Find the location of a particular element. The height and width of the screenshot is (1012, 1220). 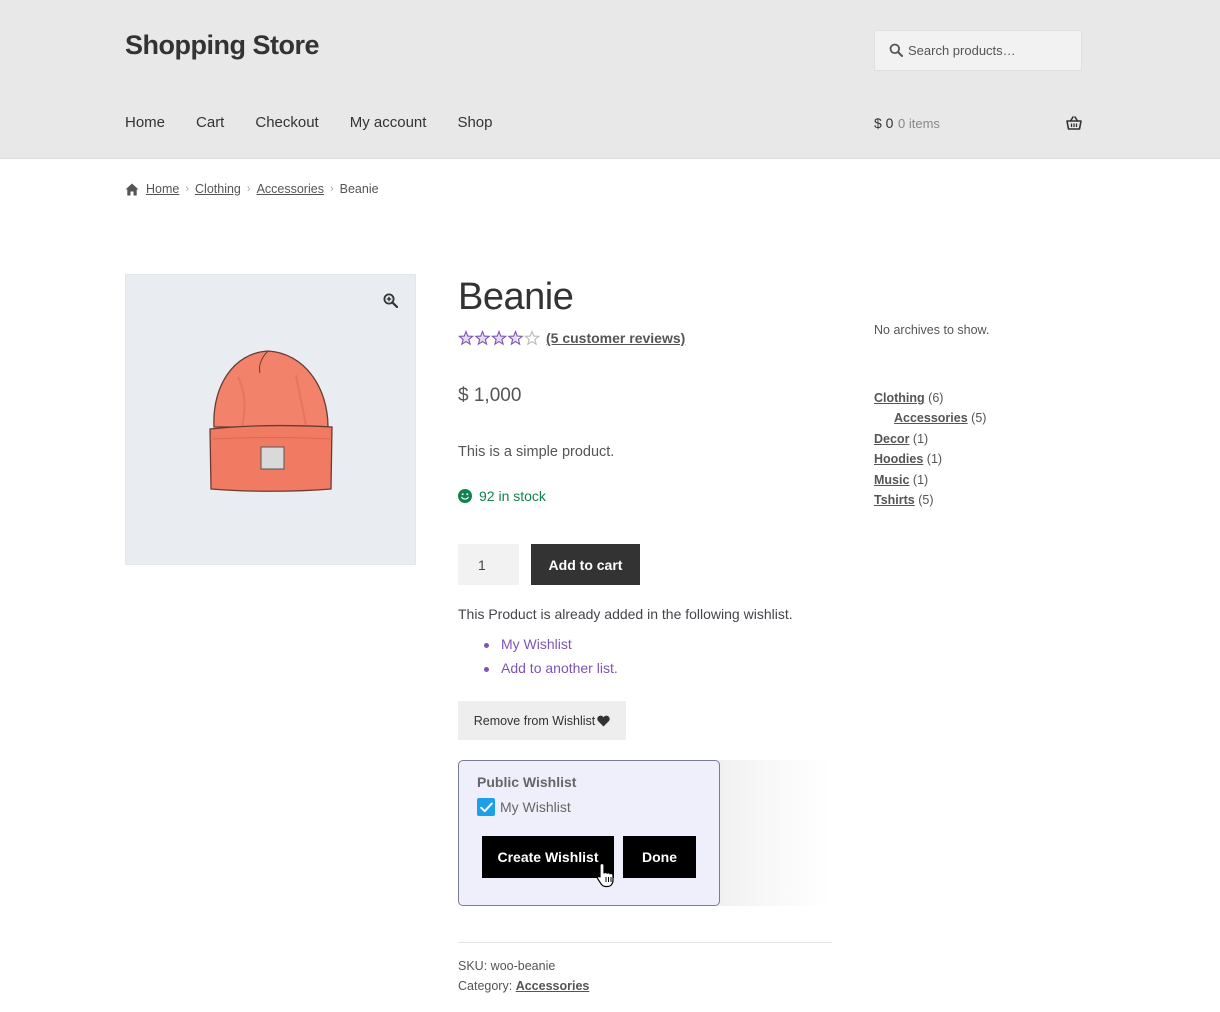

category-link-decor: Decor is located at coordinates (891, 439).